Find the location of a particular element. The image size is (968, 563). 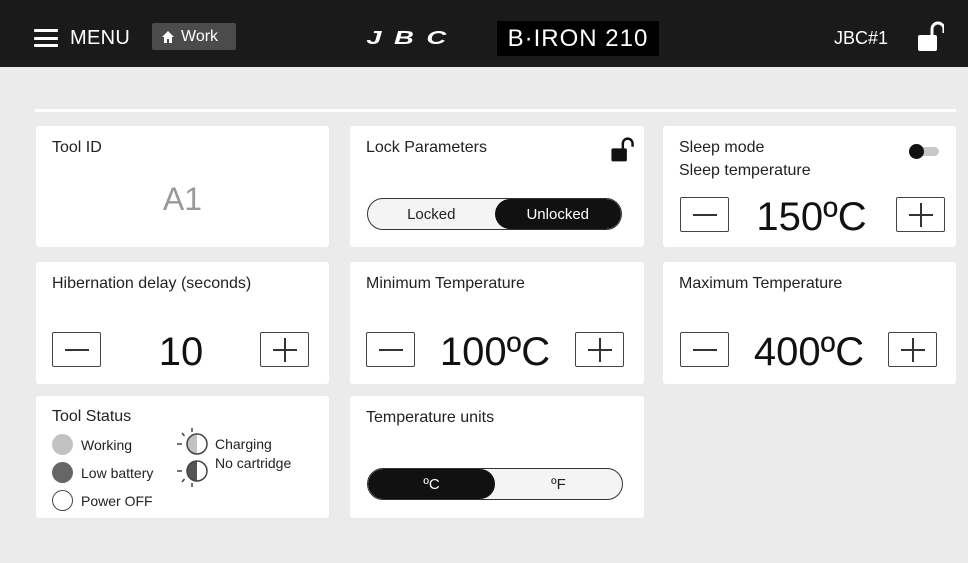

lock-parameters-switch: Locked Unlocked is located at coordinates (494, 214).